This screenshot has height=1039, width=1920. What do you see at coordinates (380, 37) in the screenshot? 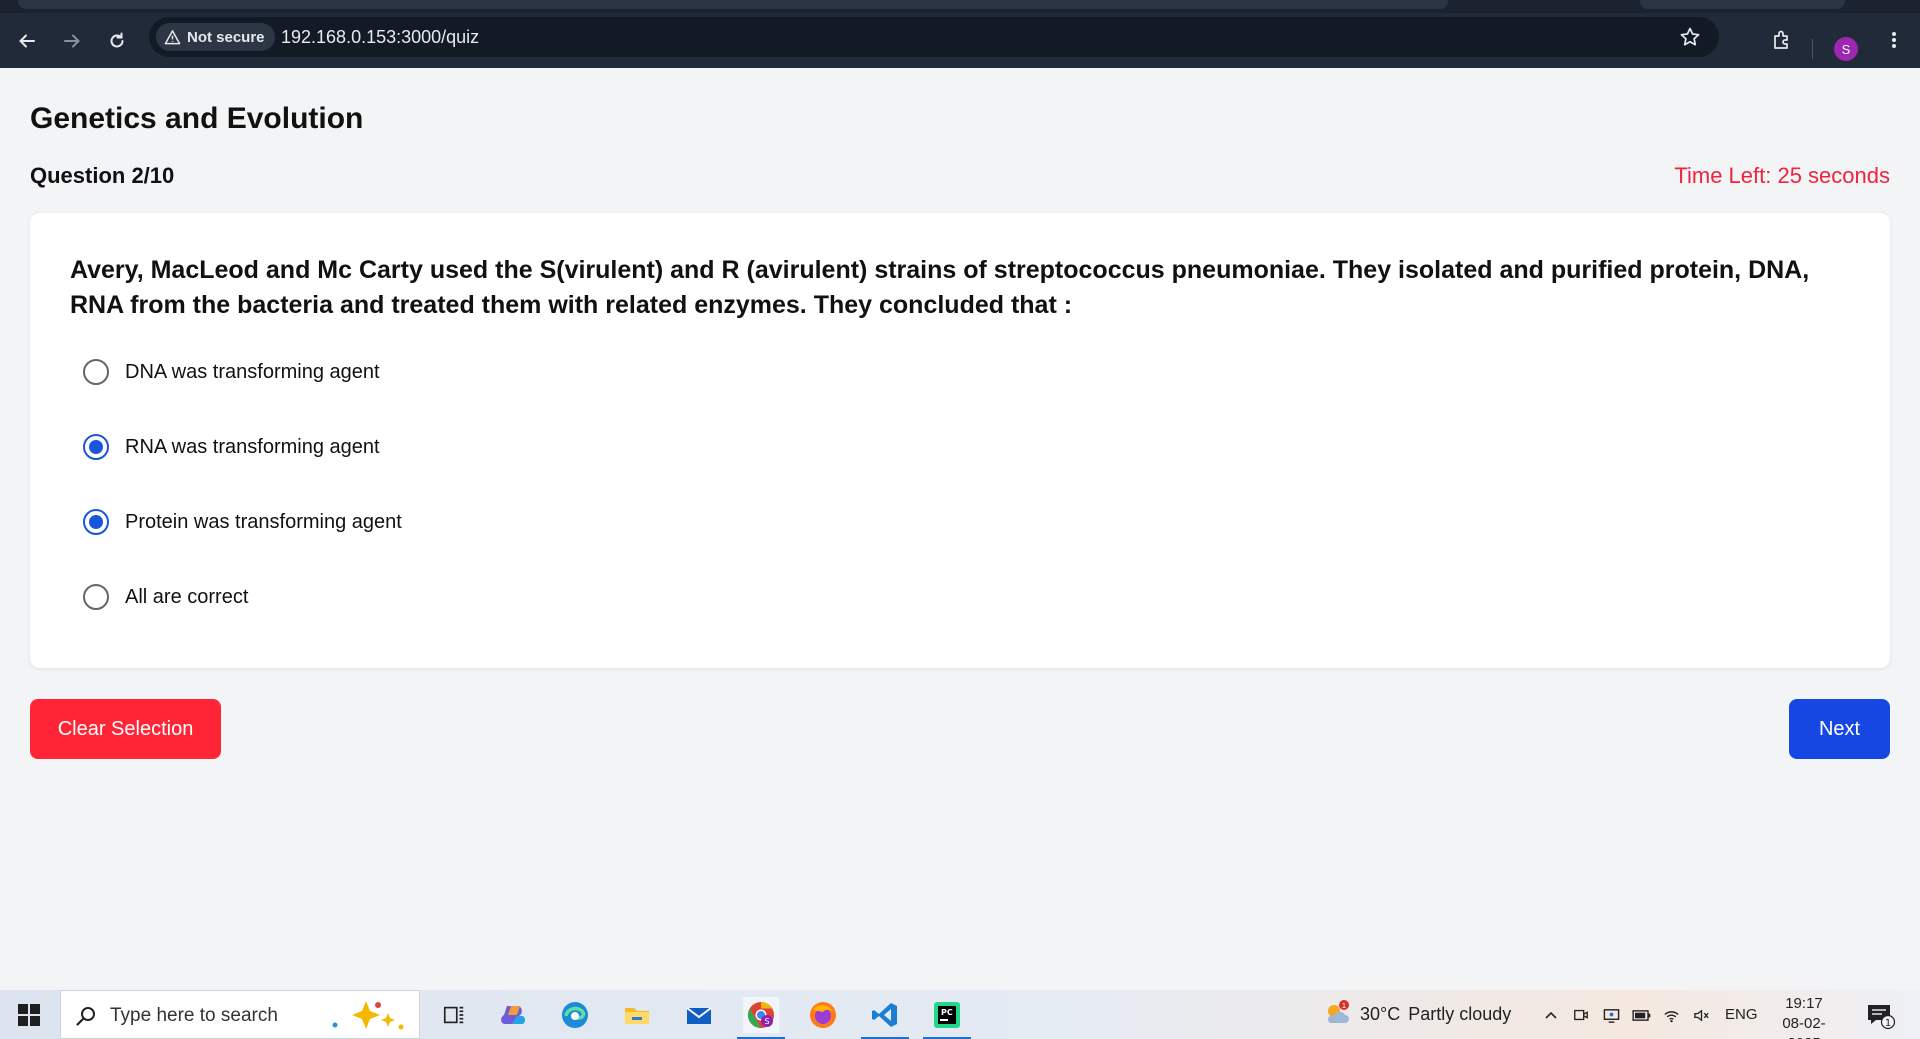
I see `url-text: 192.168.0.153:3000/quiz` at bounding box center [380, 37].